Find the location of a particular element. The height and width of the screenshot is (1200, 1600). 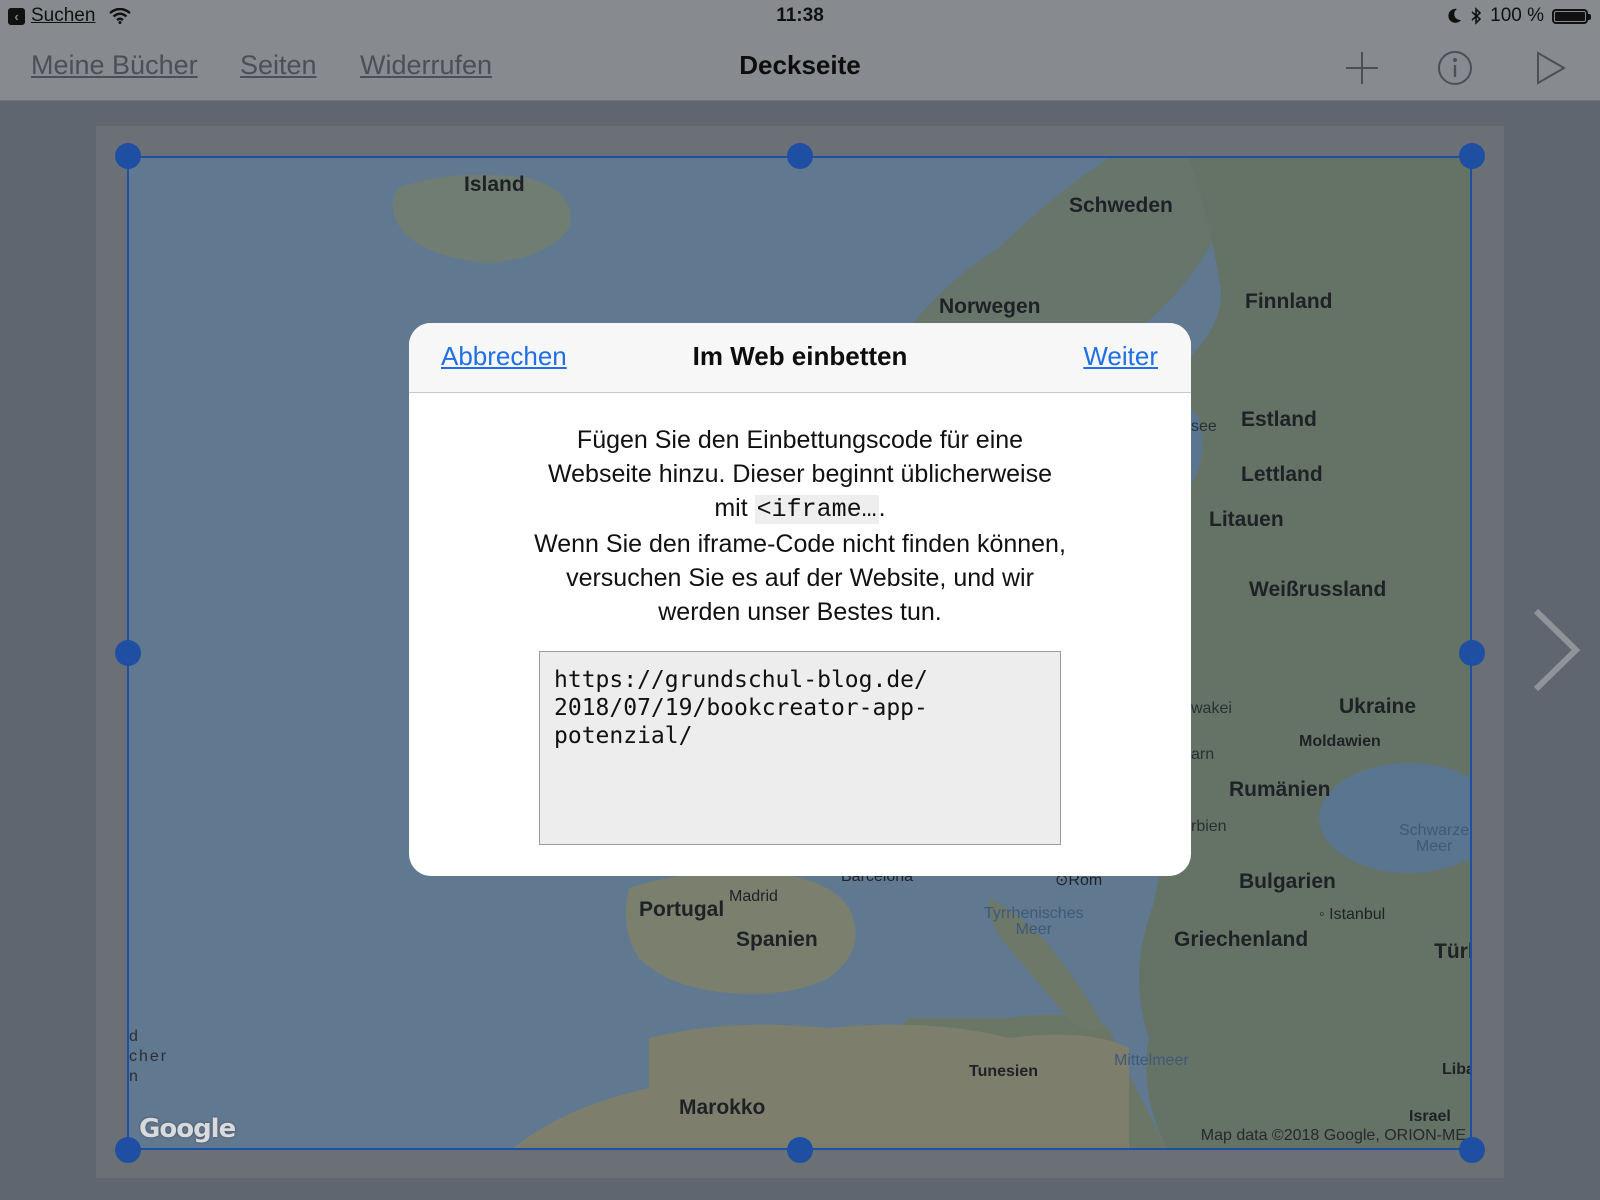

map-label-tunesien: Tunesien is located at coordinates (1004, 1071).